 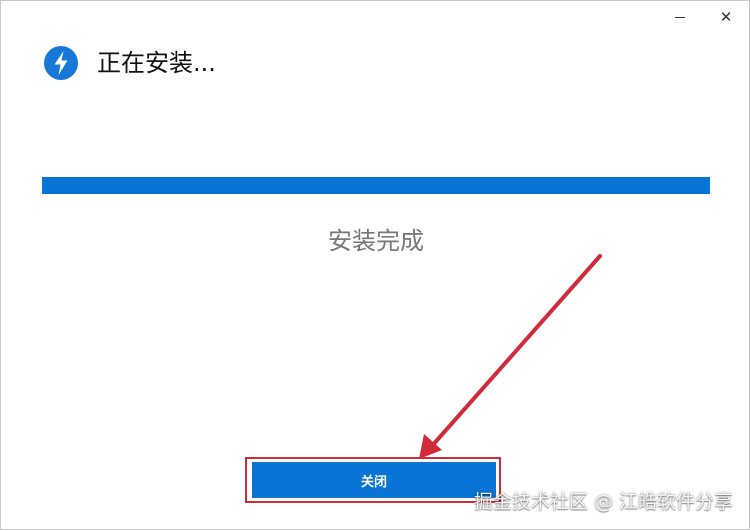 I want to click on minimize-icon, so click(x=680, y=17).